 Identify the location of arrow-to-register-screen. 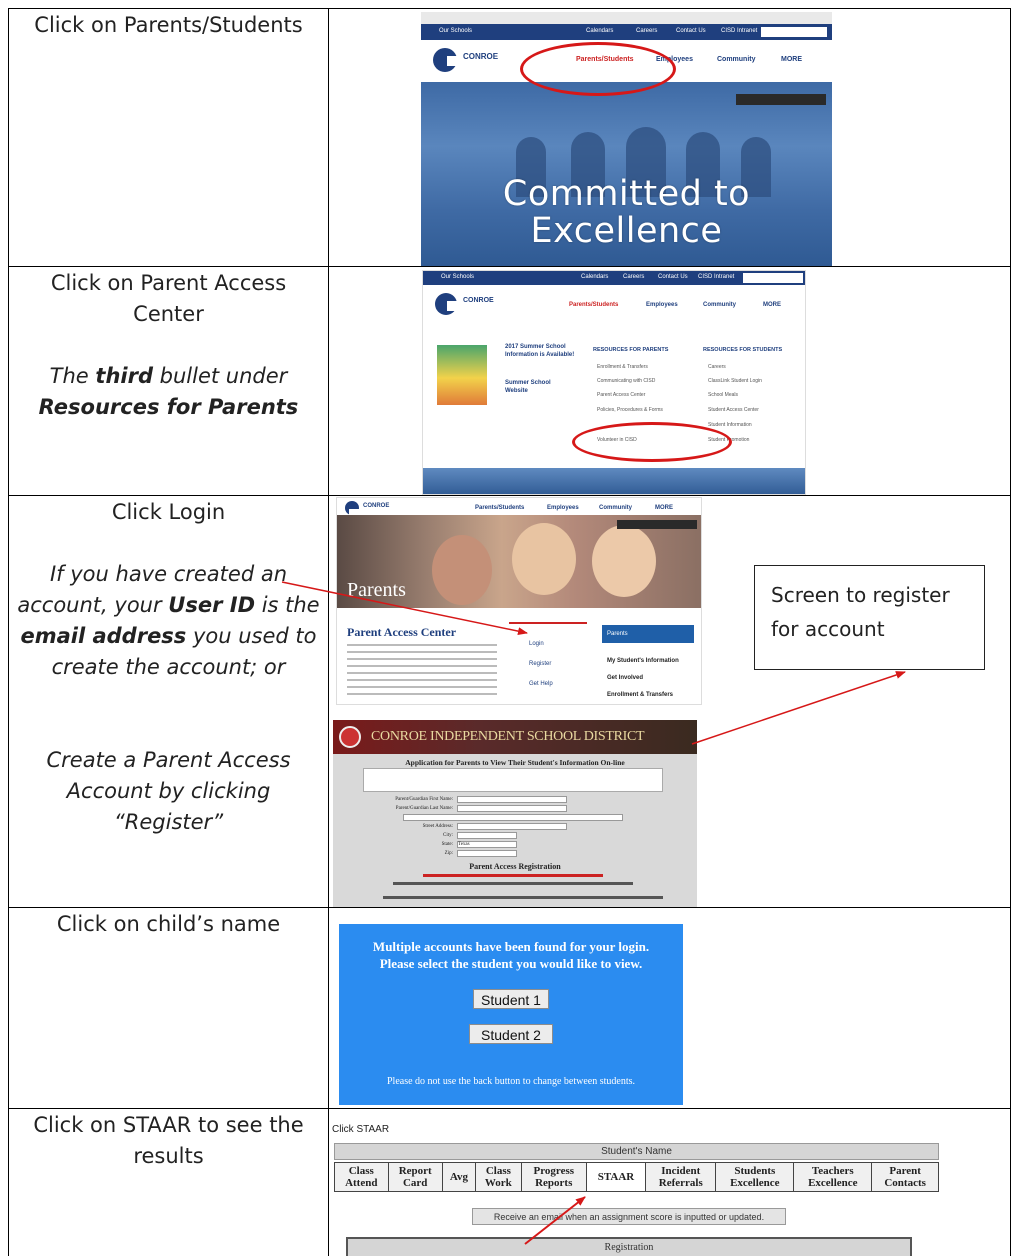
(798, 708).